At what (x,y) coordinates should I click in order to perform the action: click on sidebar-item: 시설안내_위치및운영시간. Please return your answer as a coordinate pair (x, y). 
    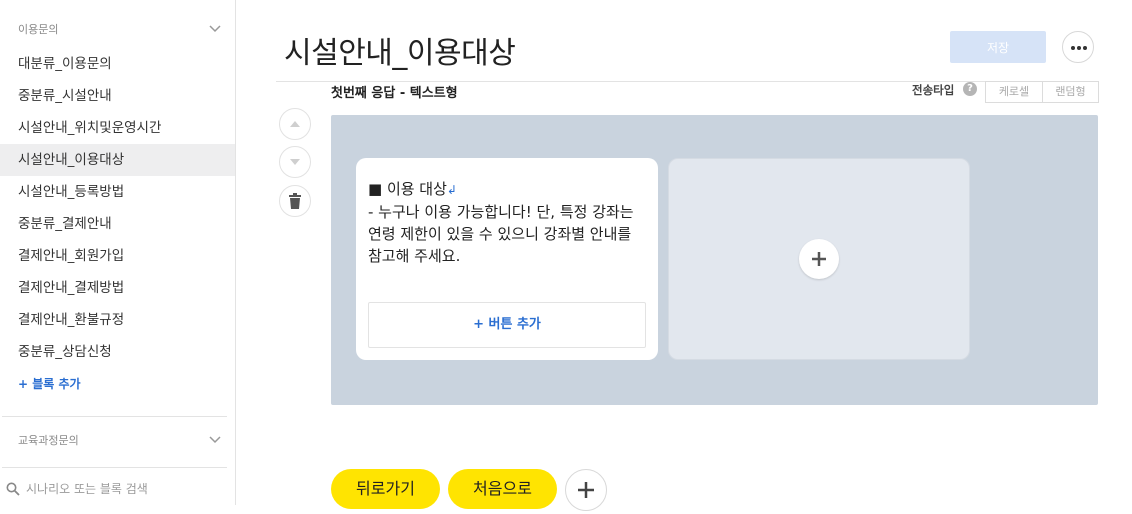
    Looking at the image, I should click on (117, 128).